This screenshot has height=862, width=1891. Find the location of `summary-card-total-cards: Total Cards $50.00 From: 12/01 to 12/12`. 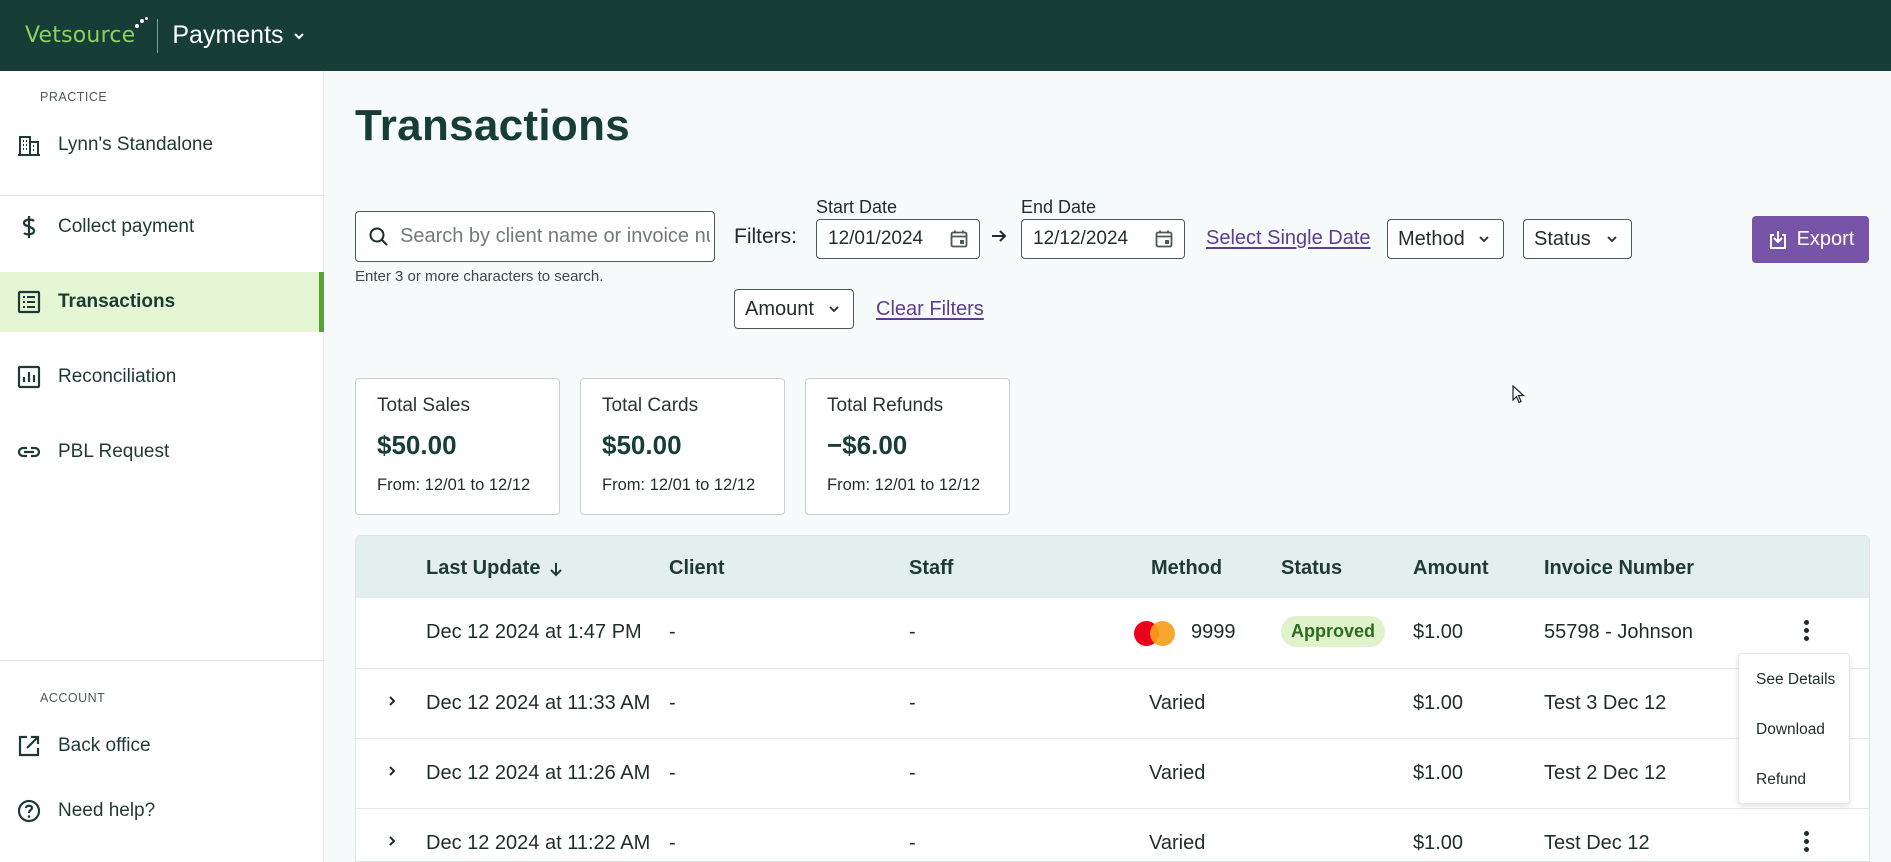

summary-card-total-cards: Total Cards $50.00 From: 12/01 to 12/12 is located at coordinates (682, 446).